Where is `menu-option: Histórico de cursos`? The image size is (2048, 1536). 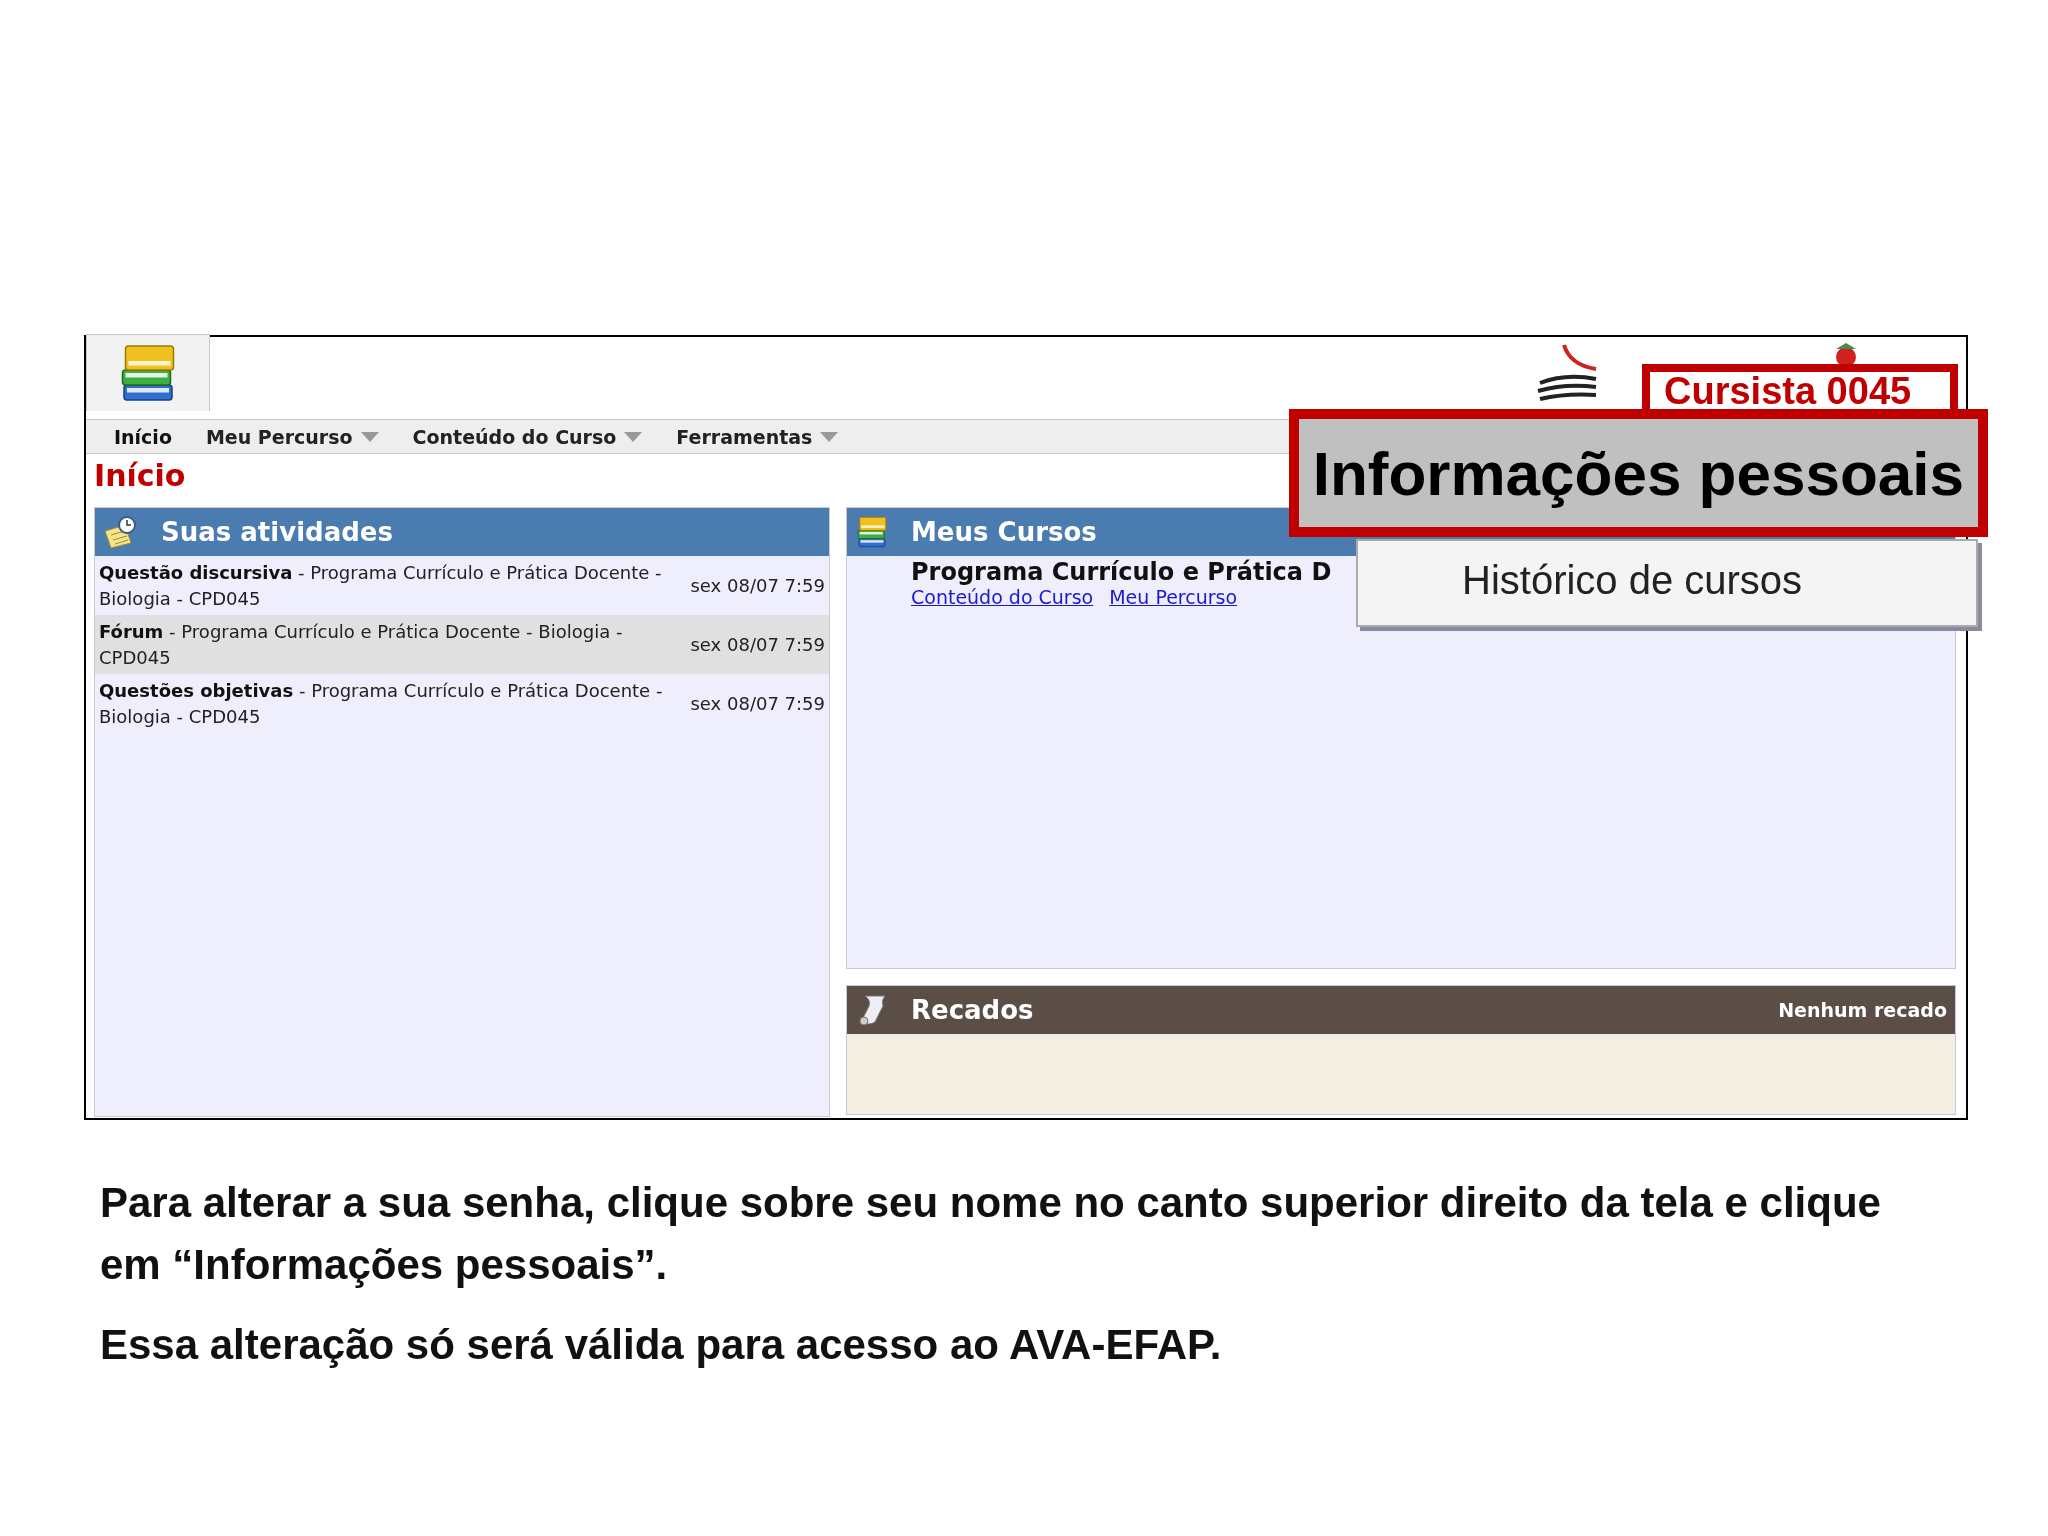 menu-option: Histórico de cursos is located at coordinates (1580, 591).